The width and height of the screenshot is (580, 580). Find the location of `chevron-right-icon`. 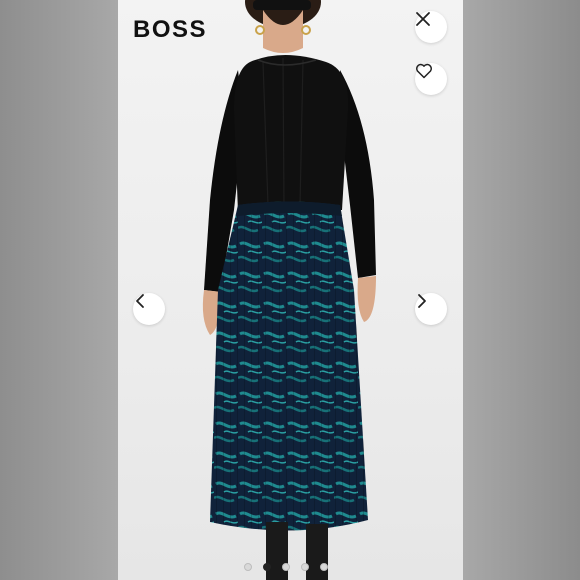

chevron-right-icon is located at coordinates (422, 301).